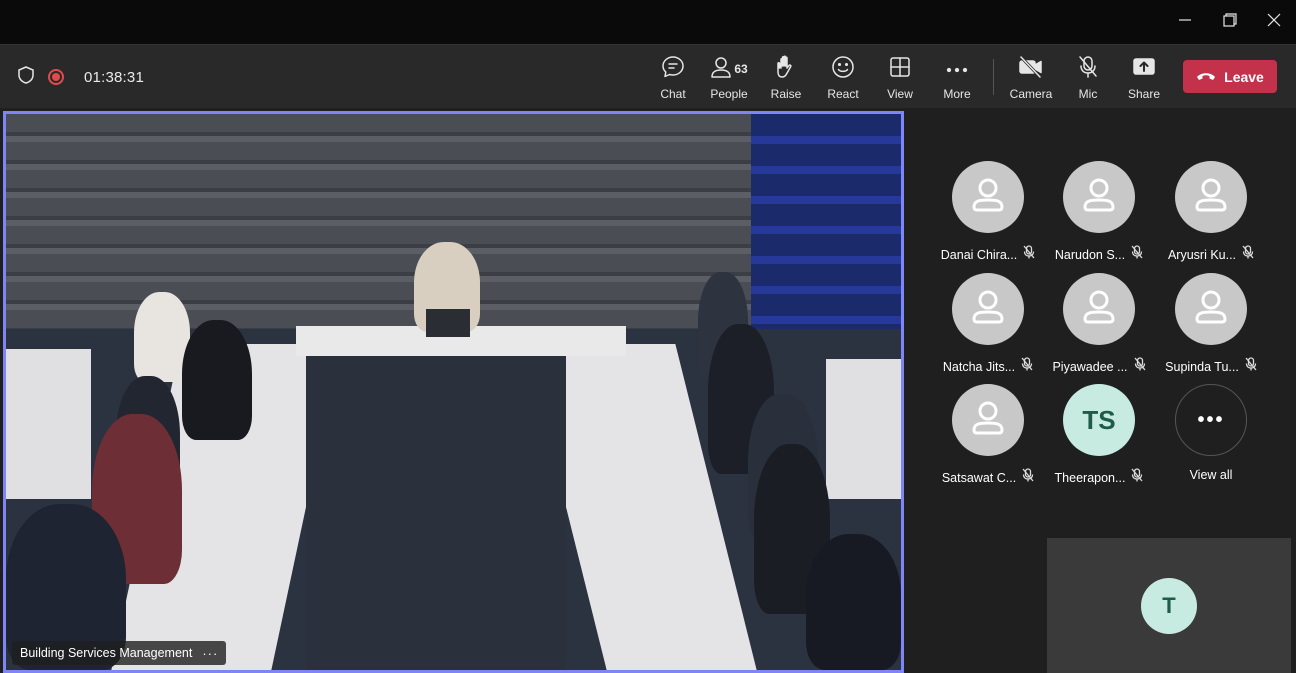  Describe the element at coordinates (1088, 94) in the screenshot. I see `mic-label: Mic` at that location.